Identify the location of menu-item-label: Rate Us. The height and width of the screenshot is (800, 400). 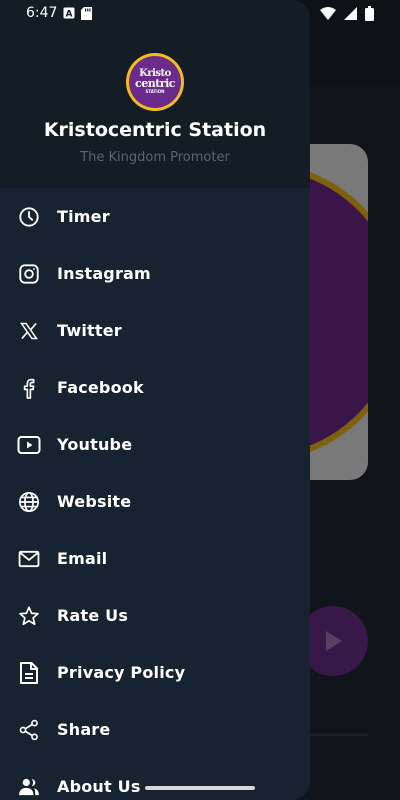
(93, 615).